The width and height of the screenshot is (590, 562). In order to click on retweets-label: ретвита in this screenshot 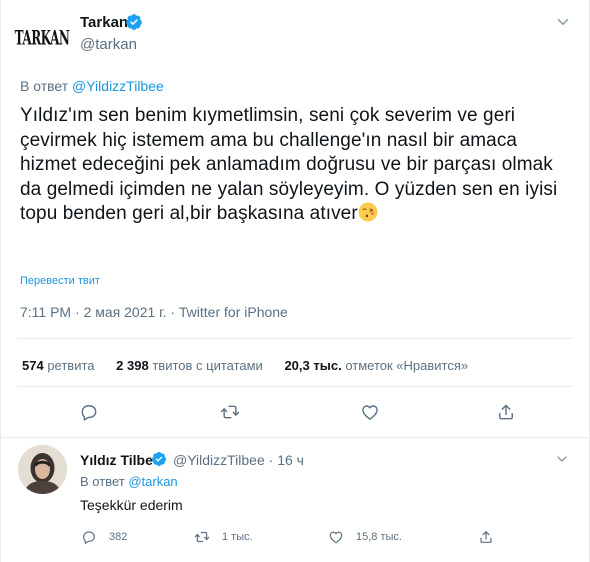, I will do `click(71, 365)`.